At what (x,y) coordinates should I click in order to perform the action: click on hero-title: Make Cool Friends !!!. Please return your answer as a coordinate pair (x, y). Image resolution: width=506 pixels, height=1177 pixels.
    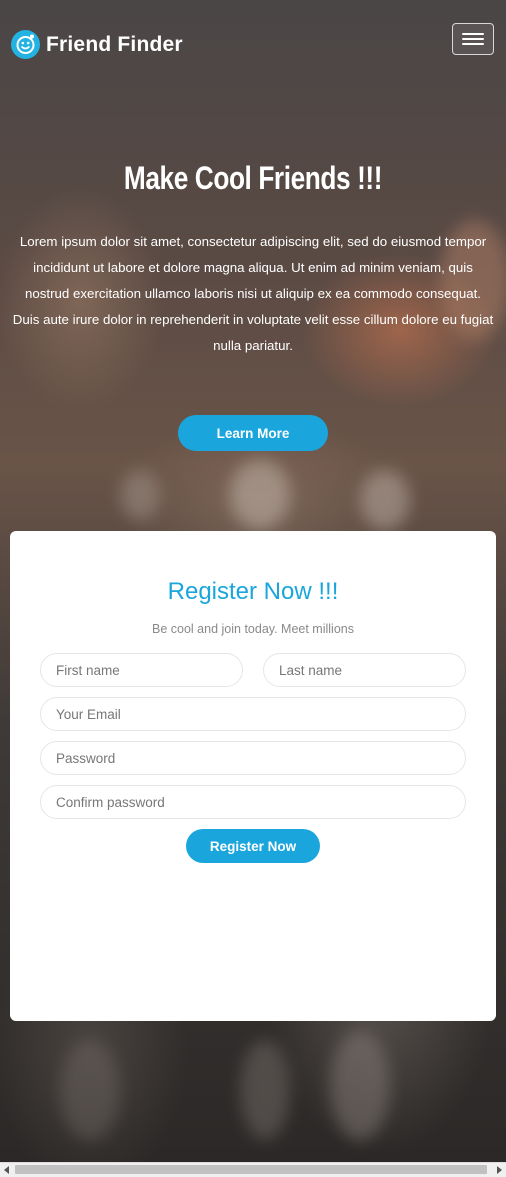
    Looking at the image, I should click on (253, 178).